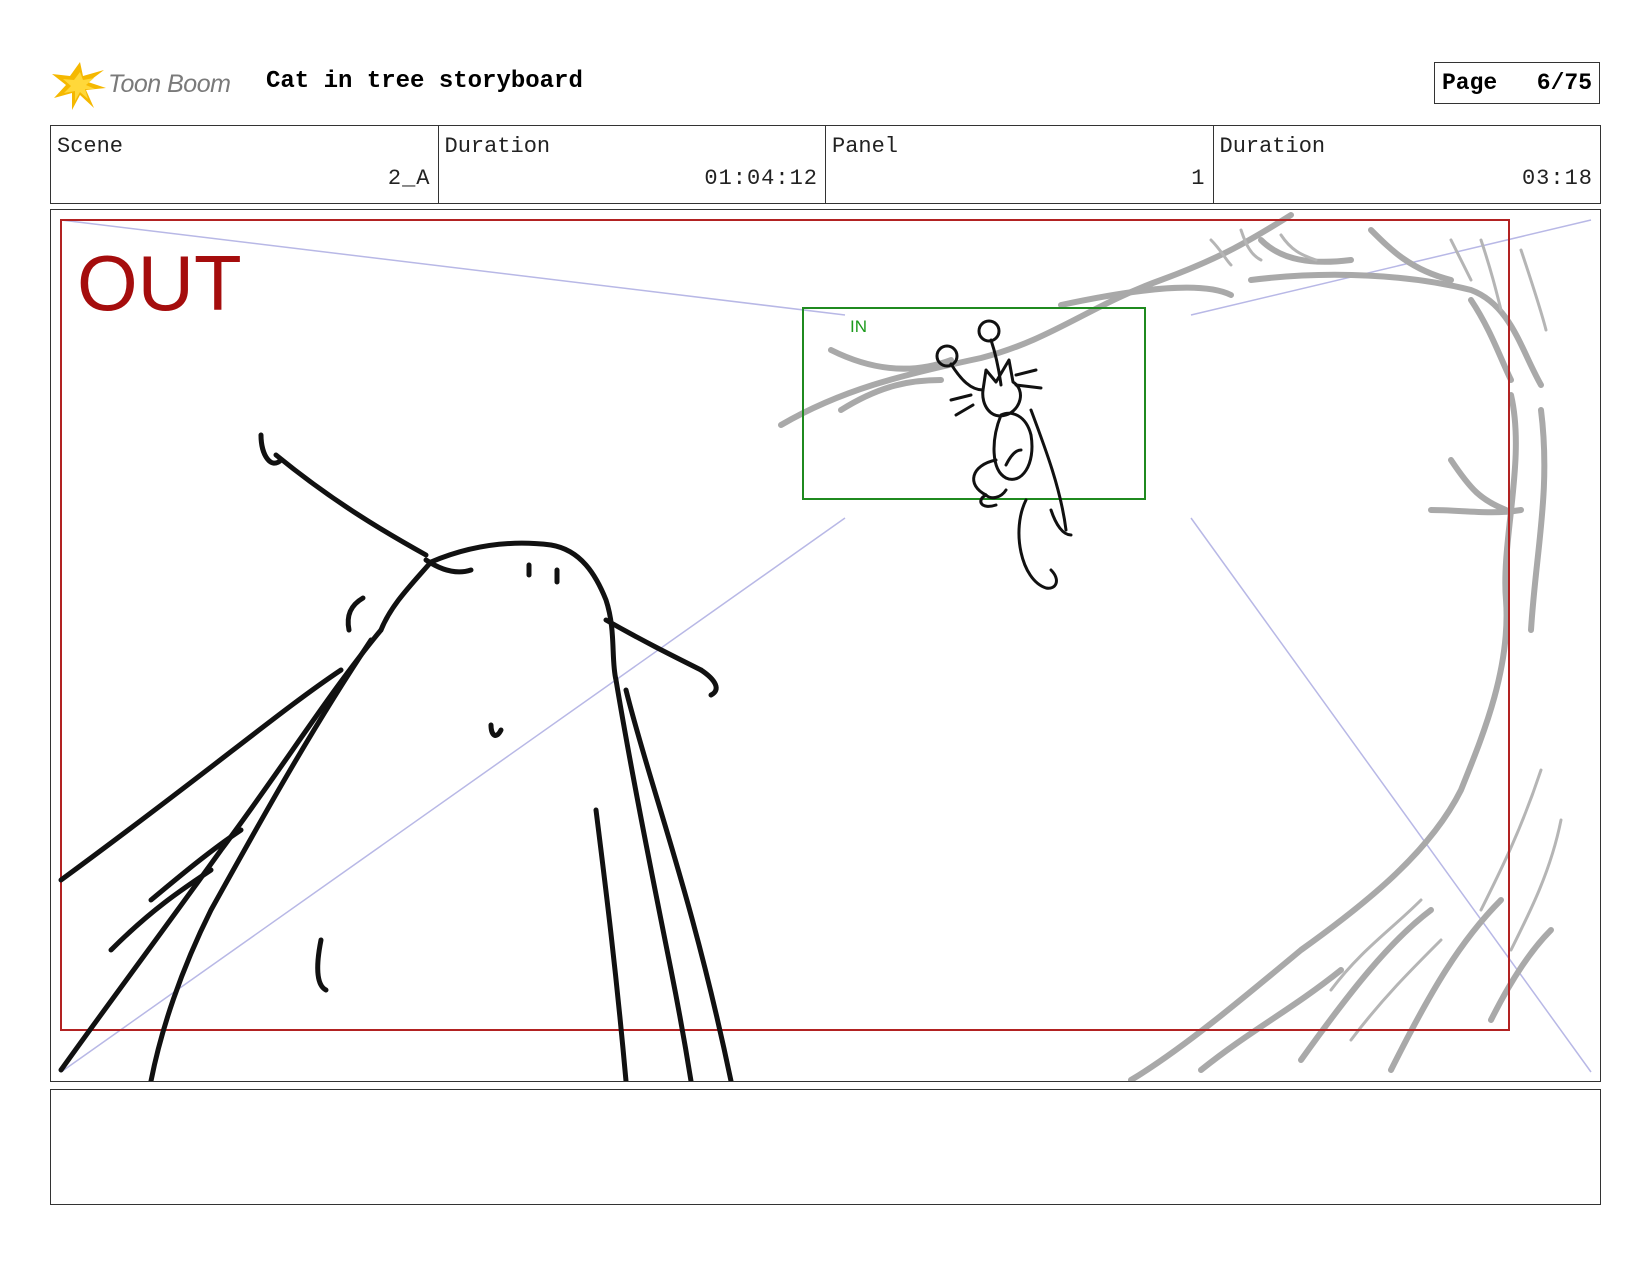 This screenshot has width=1650, height=1275. I want to click on panel-duration-value: 03:18, so click(1557, 178).